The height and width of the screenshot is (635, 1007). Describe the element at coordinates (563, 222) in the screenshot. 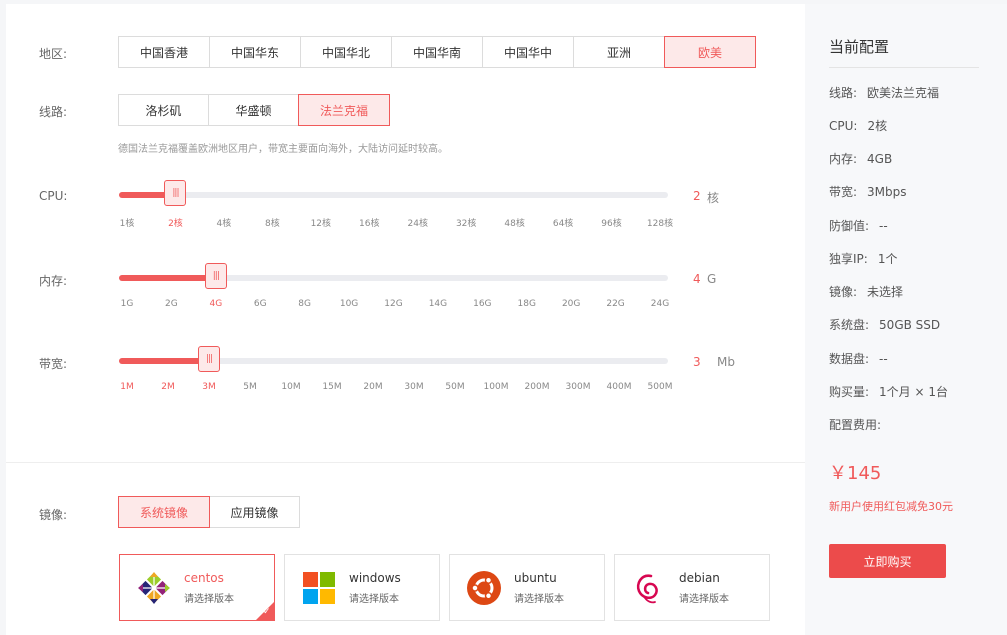

I see `cpu-tick: 64核` at that location.